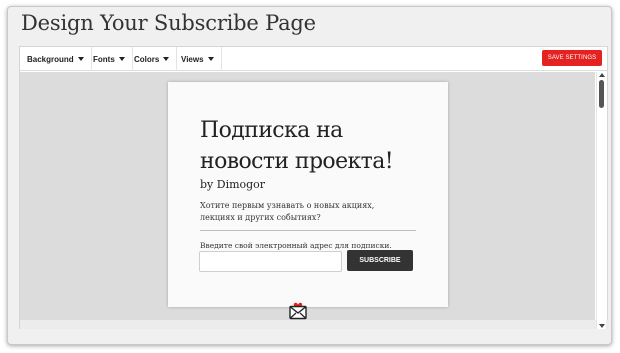 Image resolution: width=620 pixels, height=353 pixels. I want to click on envelope-heart-icon, so click(298, 311).